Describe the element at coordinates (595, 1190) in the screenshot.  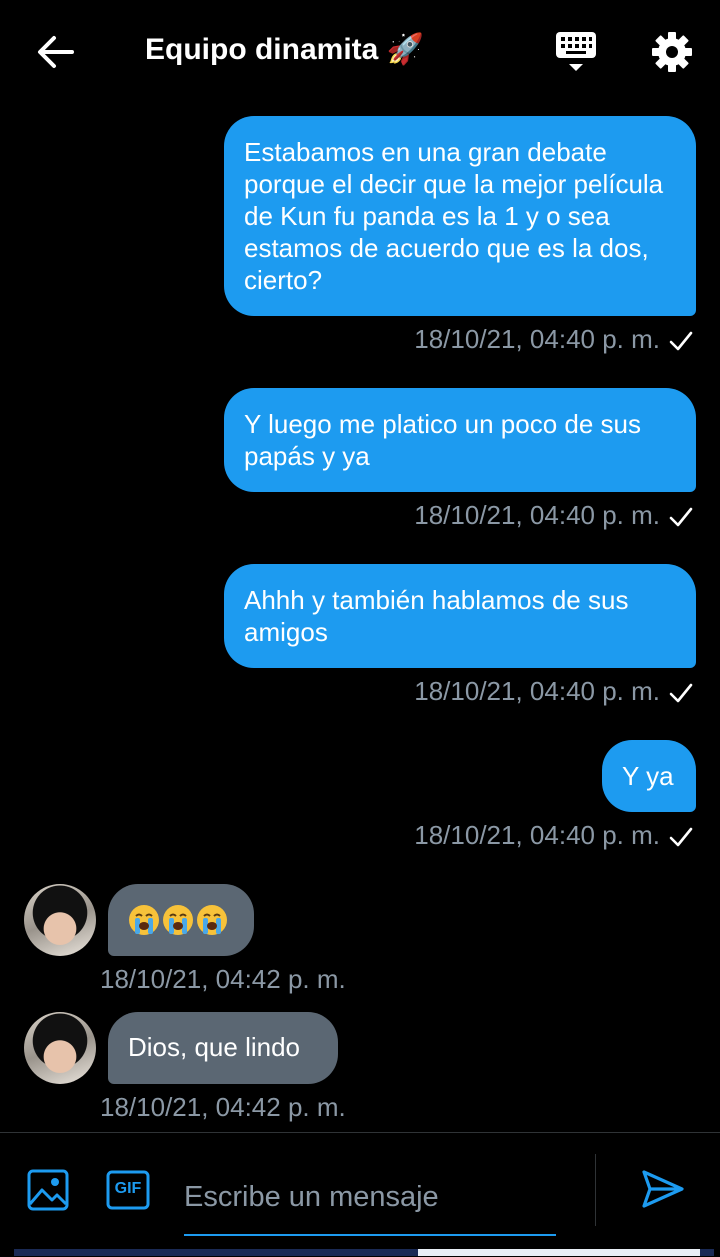
I see `composer-divider` at that location.